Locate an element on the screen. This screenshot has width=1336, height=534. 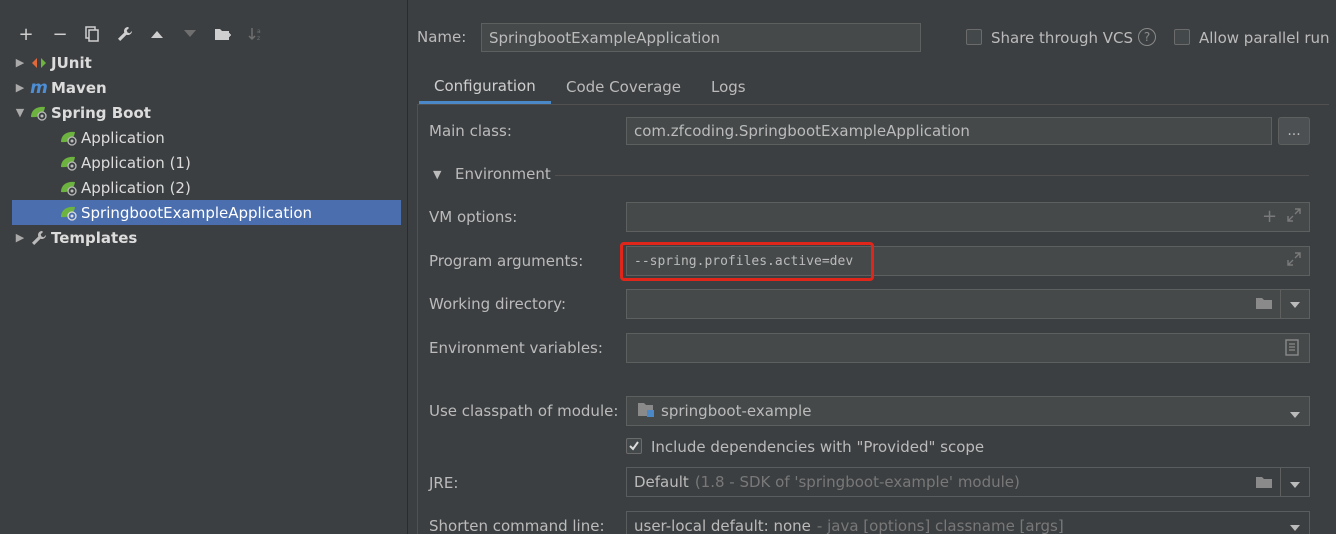
tree-item-templates: ▶ Templates is located at coordinates (206, 237).